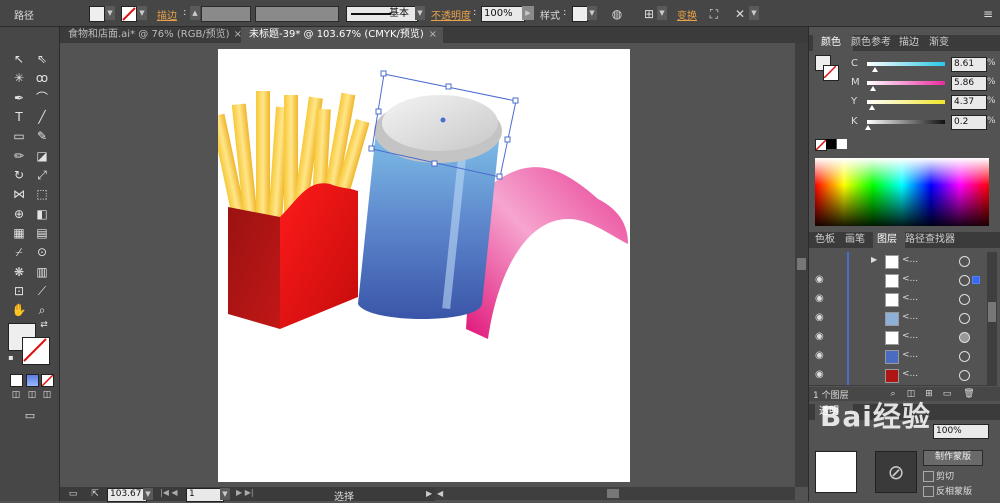 Image resolution: width=1000 pixels, height=503 pixels. I want to click on opacity-input: 100%, so click(503, 14).